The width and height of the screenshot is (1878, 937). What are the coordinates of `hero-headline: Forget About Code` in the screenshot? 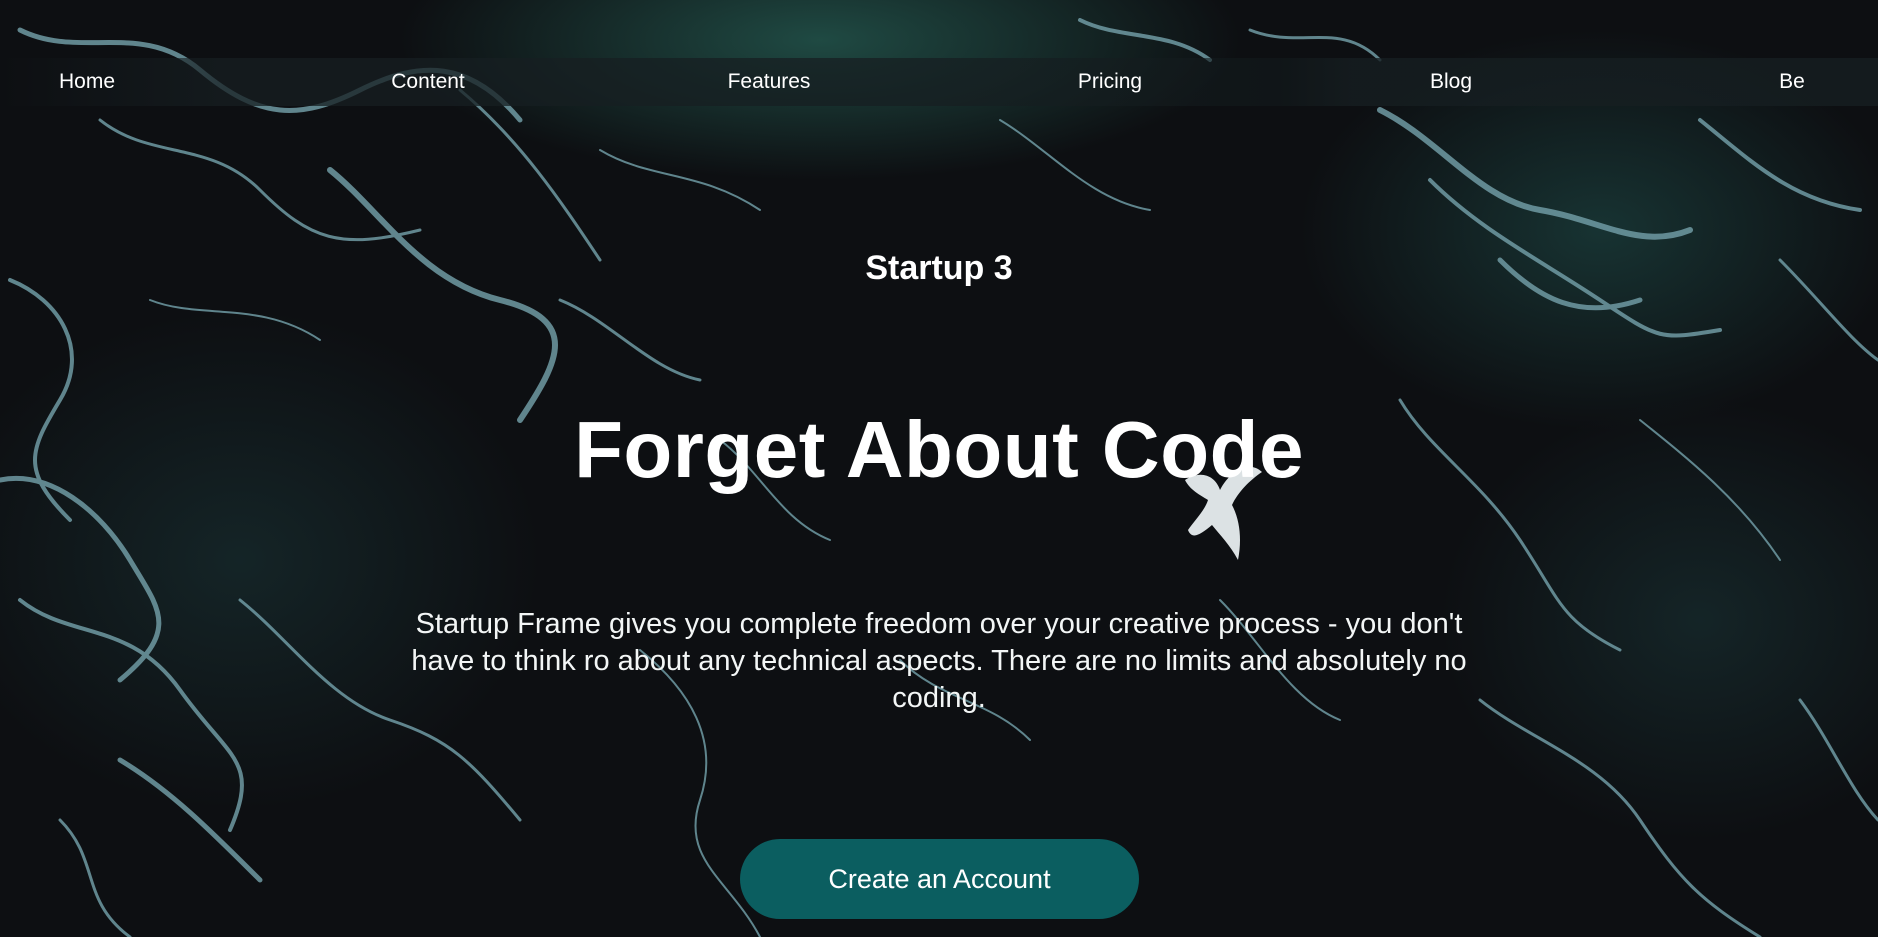 It's located at (939, 449).